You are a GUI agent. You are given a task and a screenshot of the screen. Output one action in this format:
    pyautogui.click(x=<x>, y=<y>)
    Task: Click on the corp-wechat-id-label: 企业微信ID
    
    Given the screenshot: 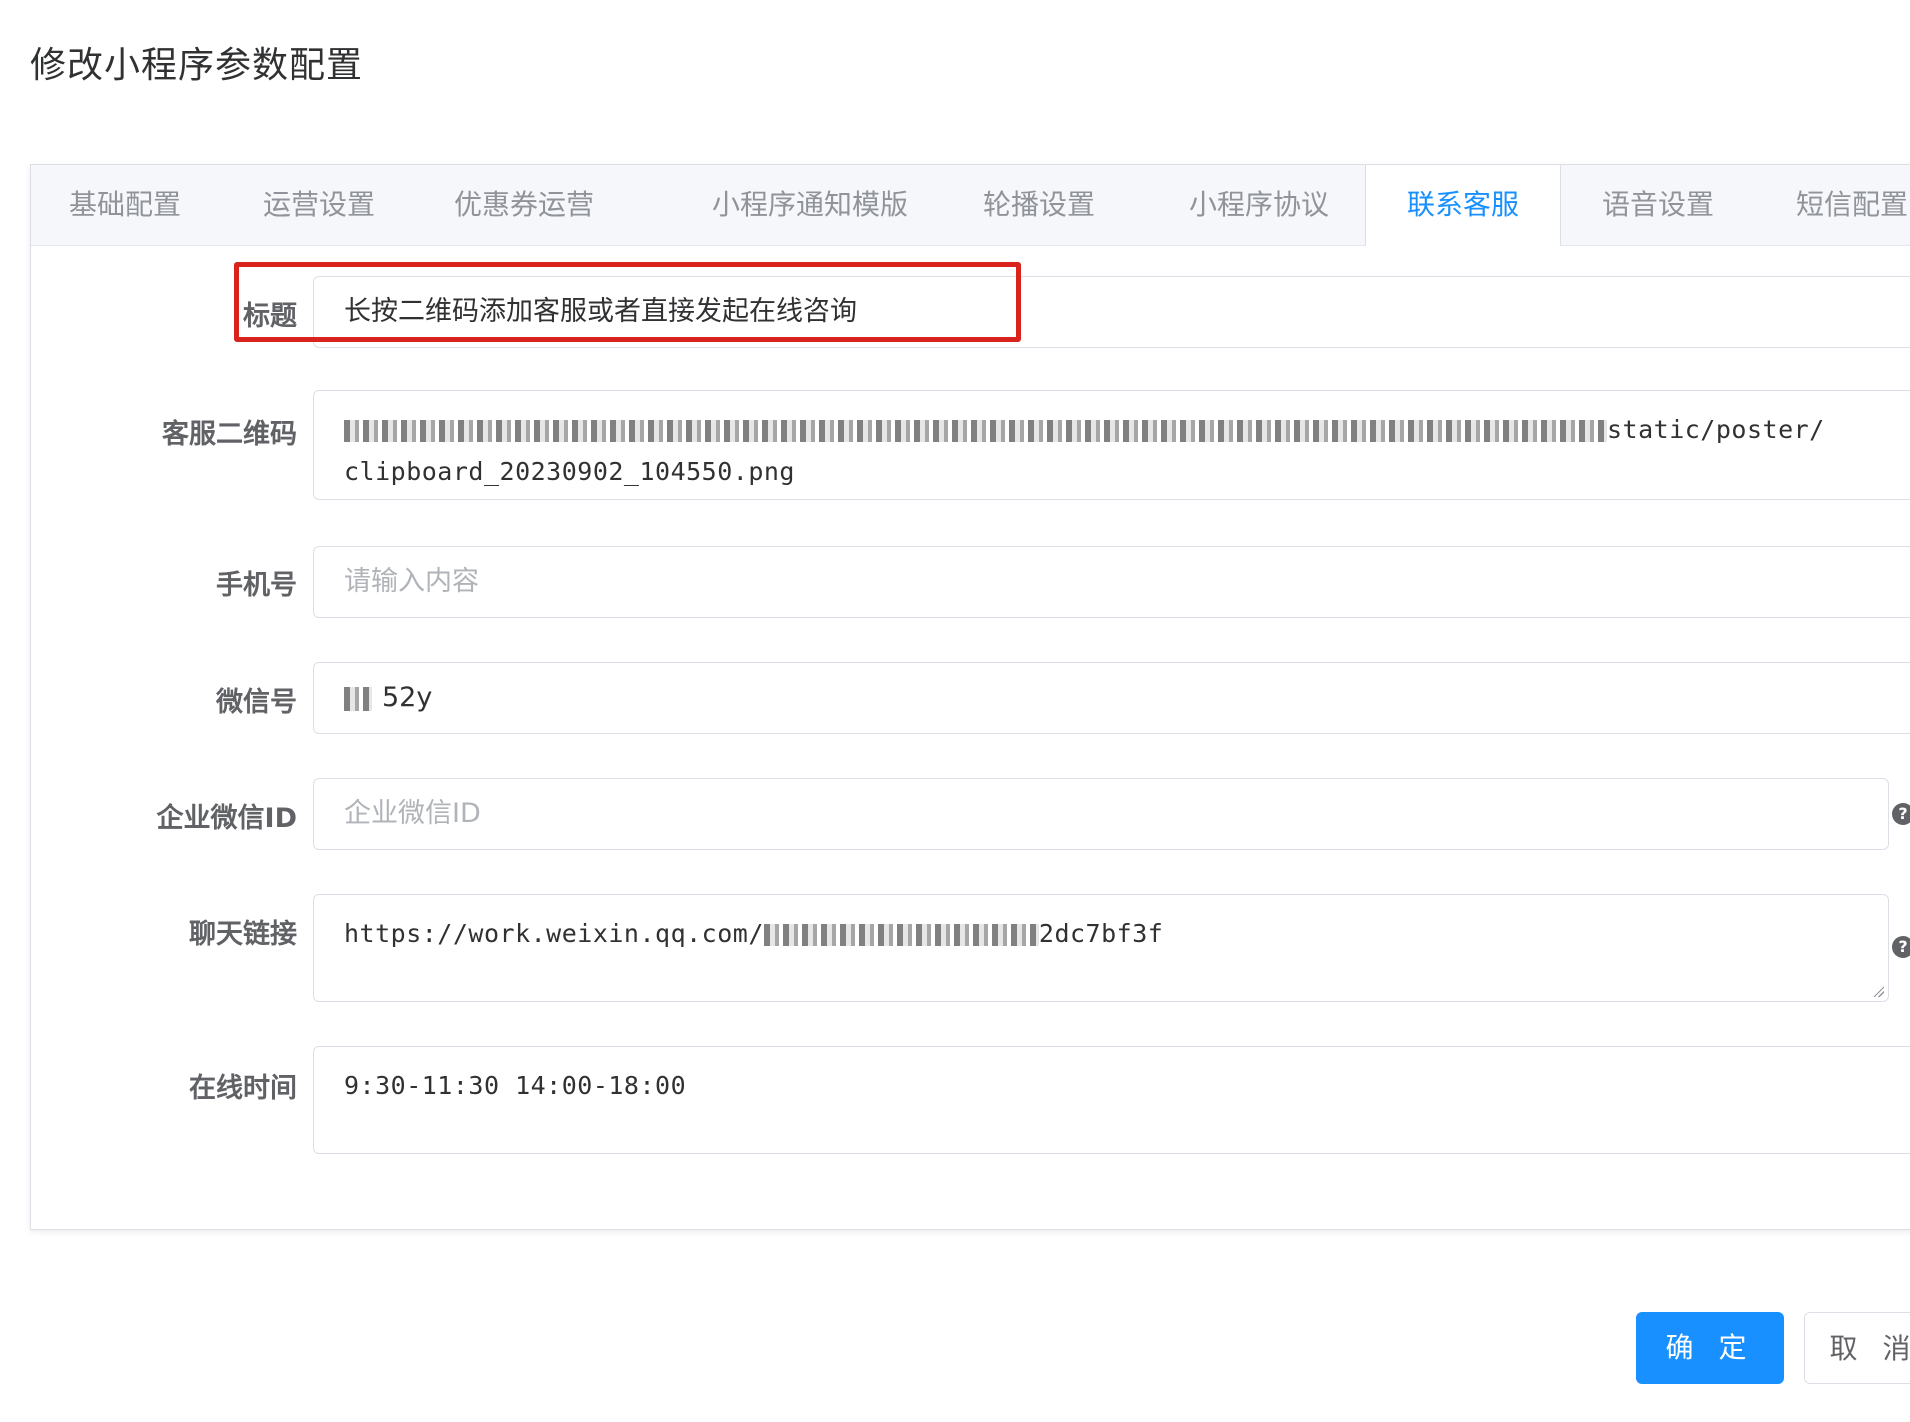 What is the action you would take?
    pyautogui.click(x=226, y=818)
    